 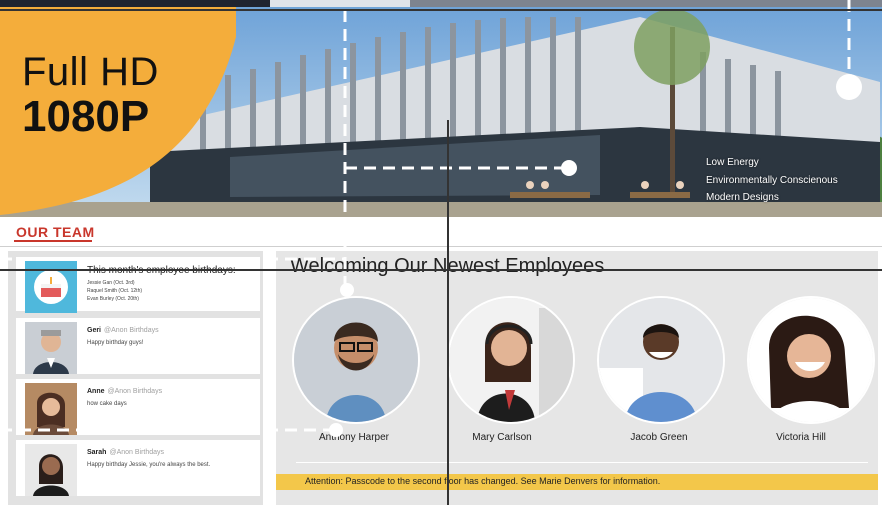 I want to click on employee-name: Jacob Green, so click(x=659, y=437).